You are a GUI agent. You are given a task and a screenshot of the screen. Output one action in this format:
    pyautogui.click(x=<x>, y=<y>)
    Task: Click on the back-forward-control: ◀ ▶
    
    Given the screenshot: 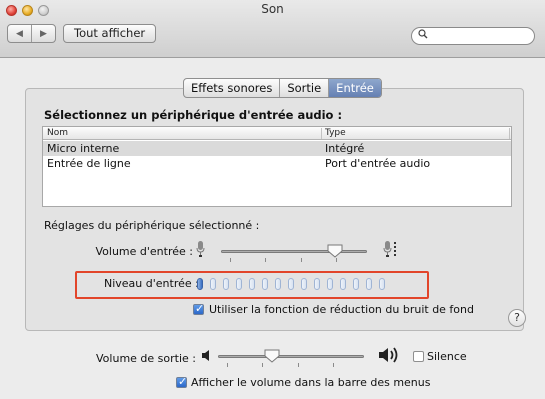 What is the action you would take?
    pyautogui.click(x=31, y=33)
    